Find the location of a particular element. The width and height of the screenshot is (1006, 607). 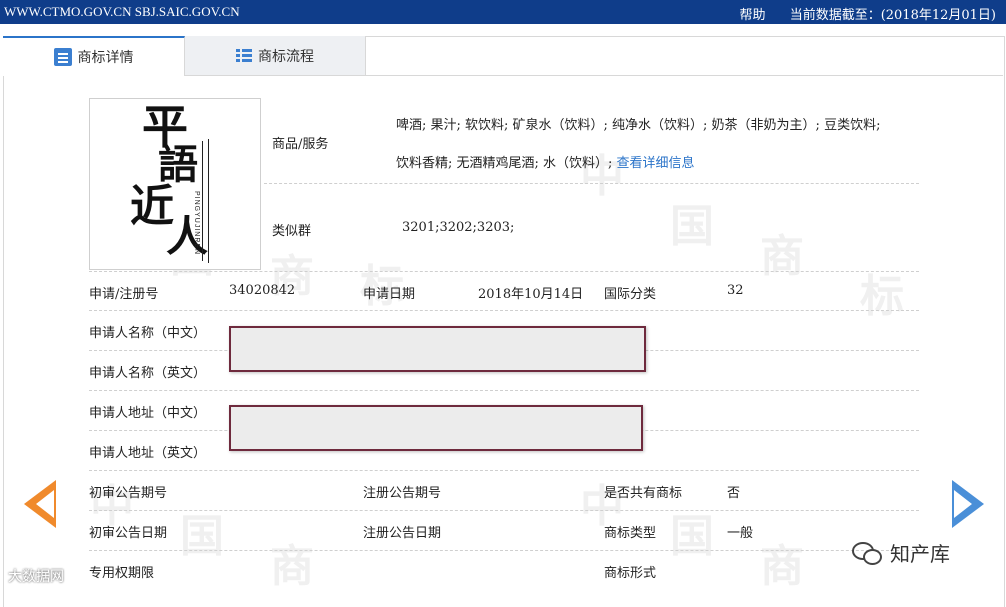

mark-form-label: 商标形式 is located at coordinates (630, 573).